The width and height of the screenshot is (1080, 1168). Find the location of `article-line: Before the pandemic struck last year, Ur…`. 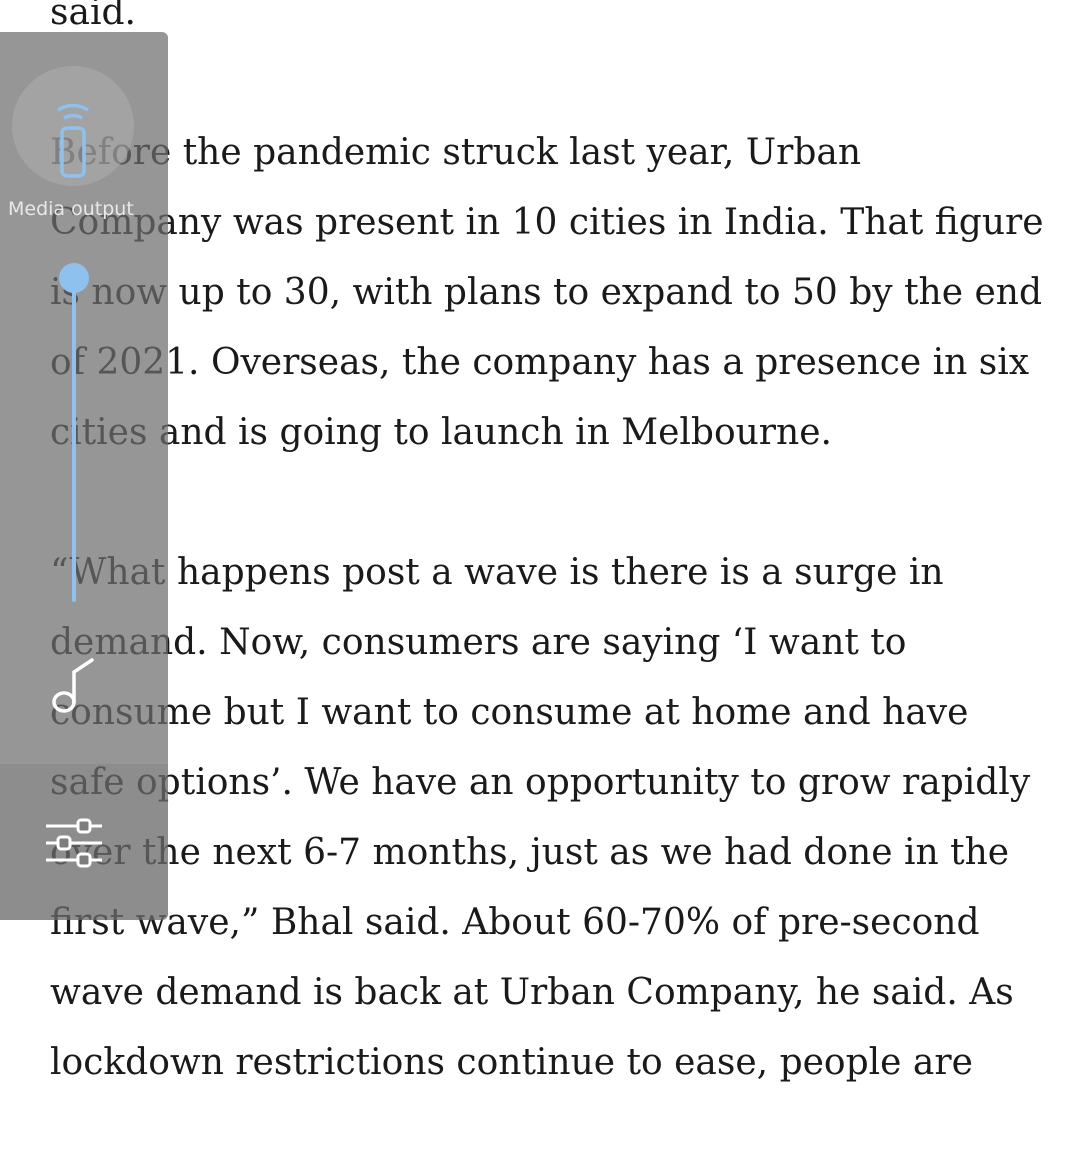

article-line: Before the pandemic struck last year, Ur… is located at coordinates (456, 152).